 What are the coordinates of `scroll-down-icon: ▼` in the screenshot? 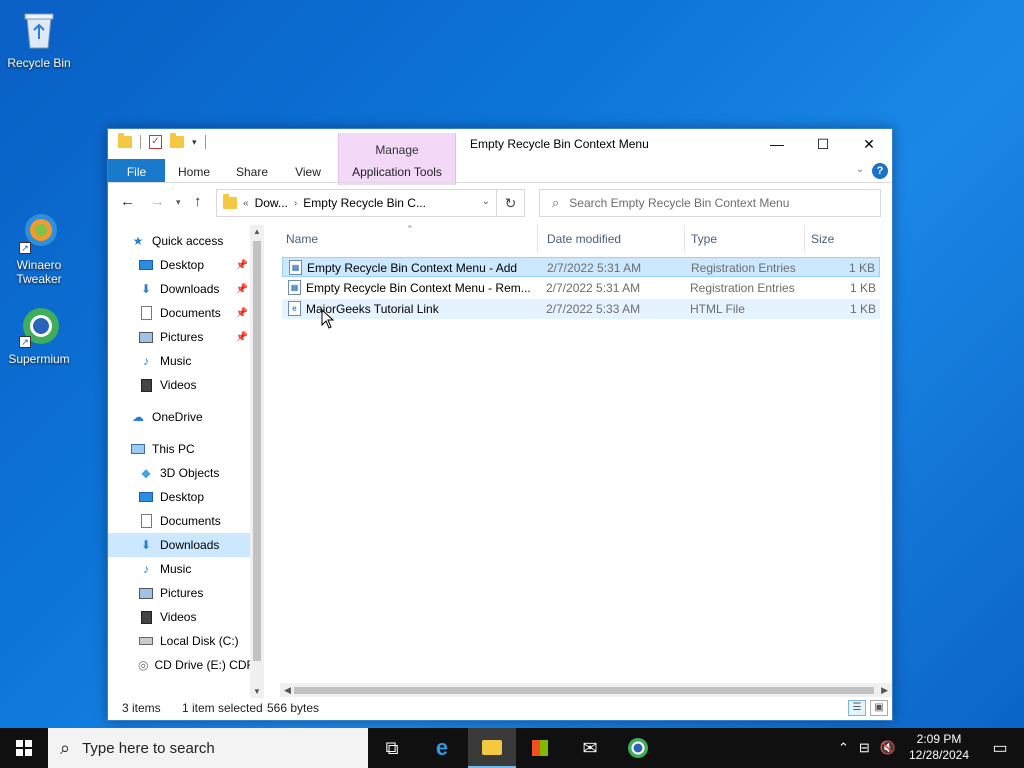 It's located at (257, 691).